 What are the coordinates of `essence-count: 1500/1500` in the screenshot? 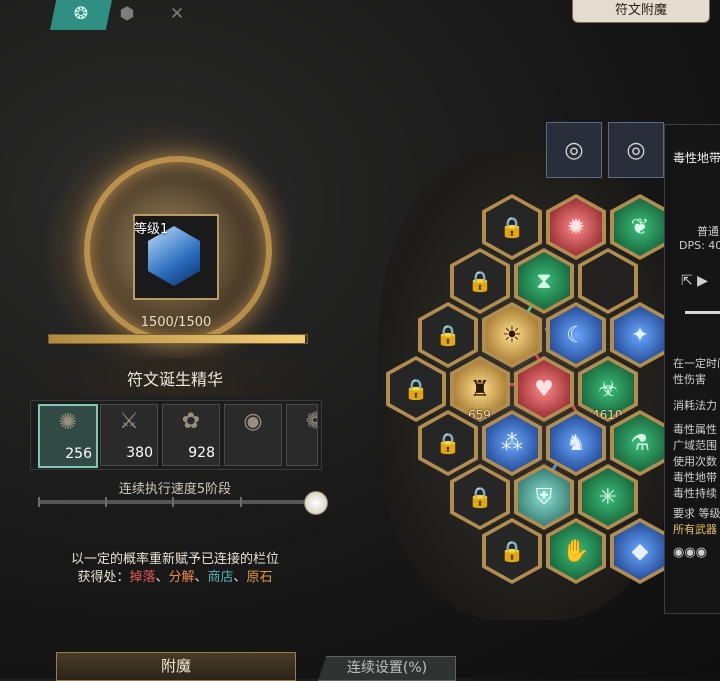 It's located at (176, 322).